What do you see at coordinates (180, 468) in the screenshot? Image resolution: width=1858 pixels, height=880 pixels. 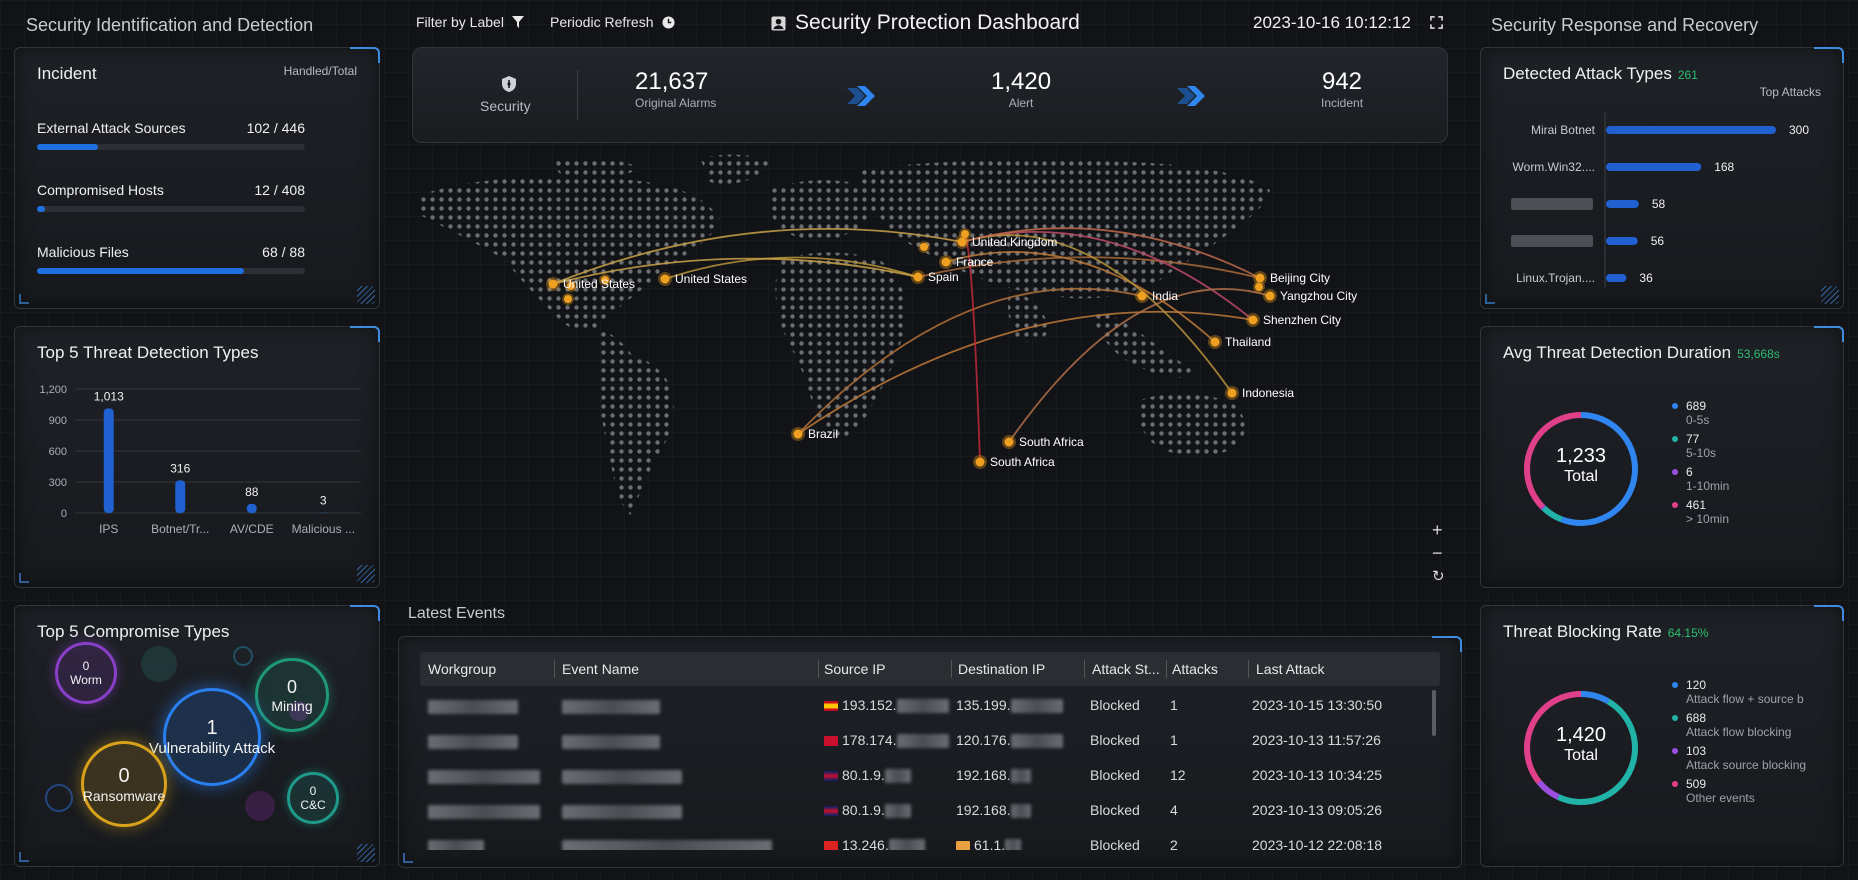 I see `bar-value-label: 316` at bounding box center [180, 468].